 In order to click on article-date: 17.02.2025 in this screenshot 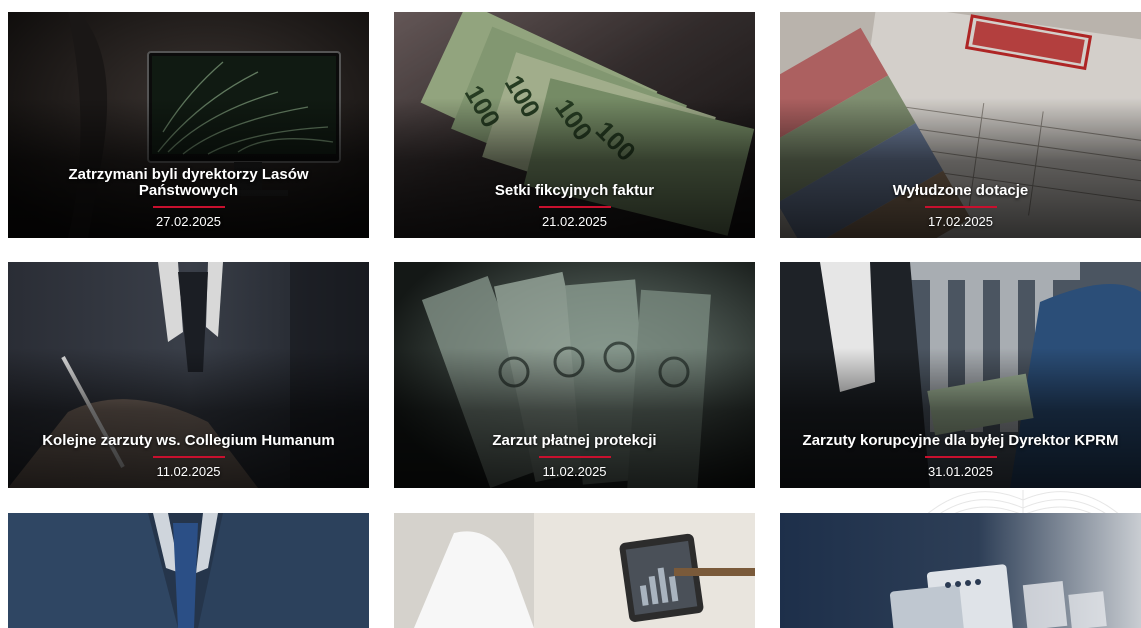, I will do `click(960, 221)`.